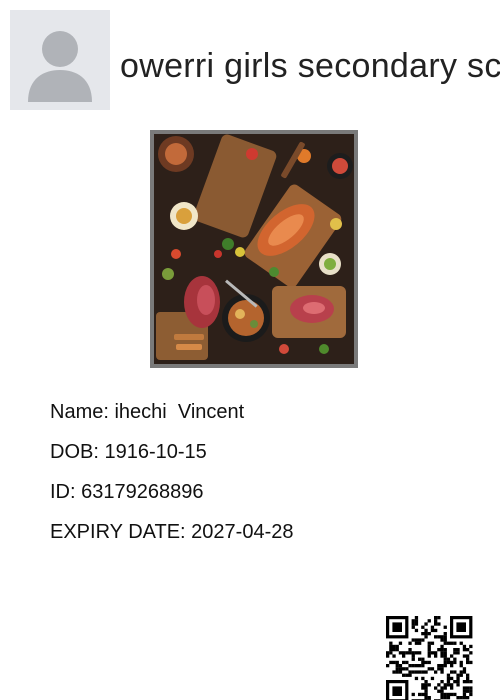 This screenshot has width=500, height=700. Describe the element at coordinates (242, 532) in the screenshot. I see `expiry-value: 2027-04-28` at that location.